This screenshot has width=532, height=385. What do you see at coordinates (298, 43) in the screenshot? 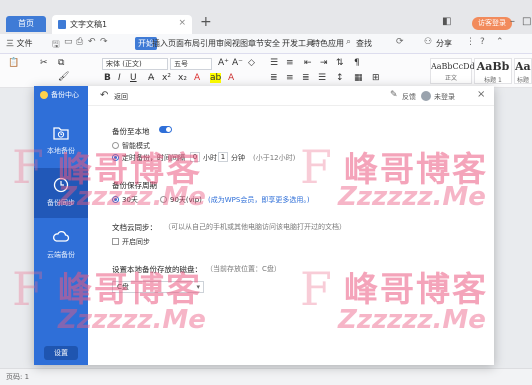
I see `menu-developer: 开发工具` at bounding box center [298, 43].